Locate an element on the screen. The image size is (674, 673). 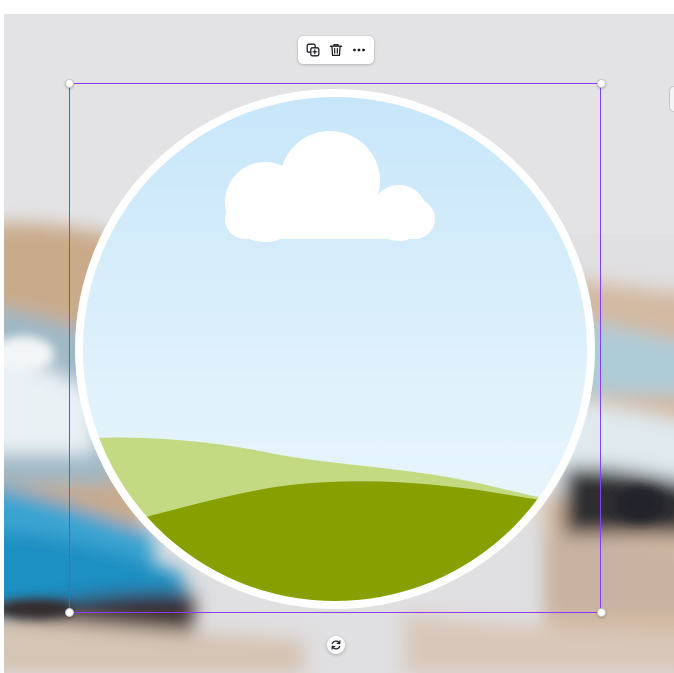
duplicate-button is located at coordinates (313, 50).